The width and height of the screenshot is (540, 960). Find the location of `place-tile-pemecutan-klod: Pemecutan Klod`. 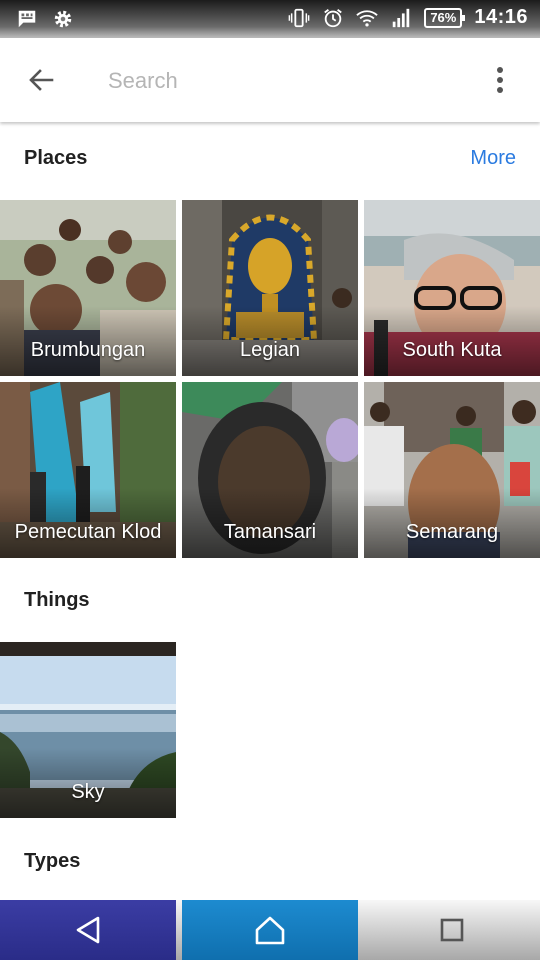

place-tile-pemecutan-klod: Pemecutan Klod is located at coordinates (88, 470).